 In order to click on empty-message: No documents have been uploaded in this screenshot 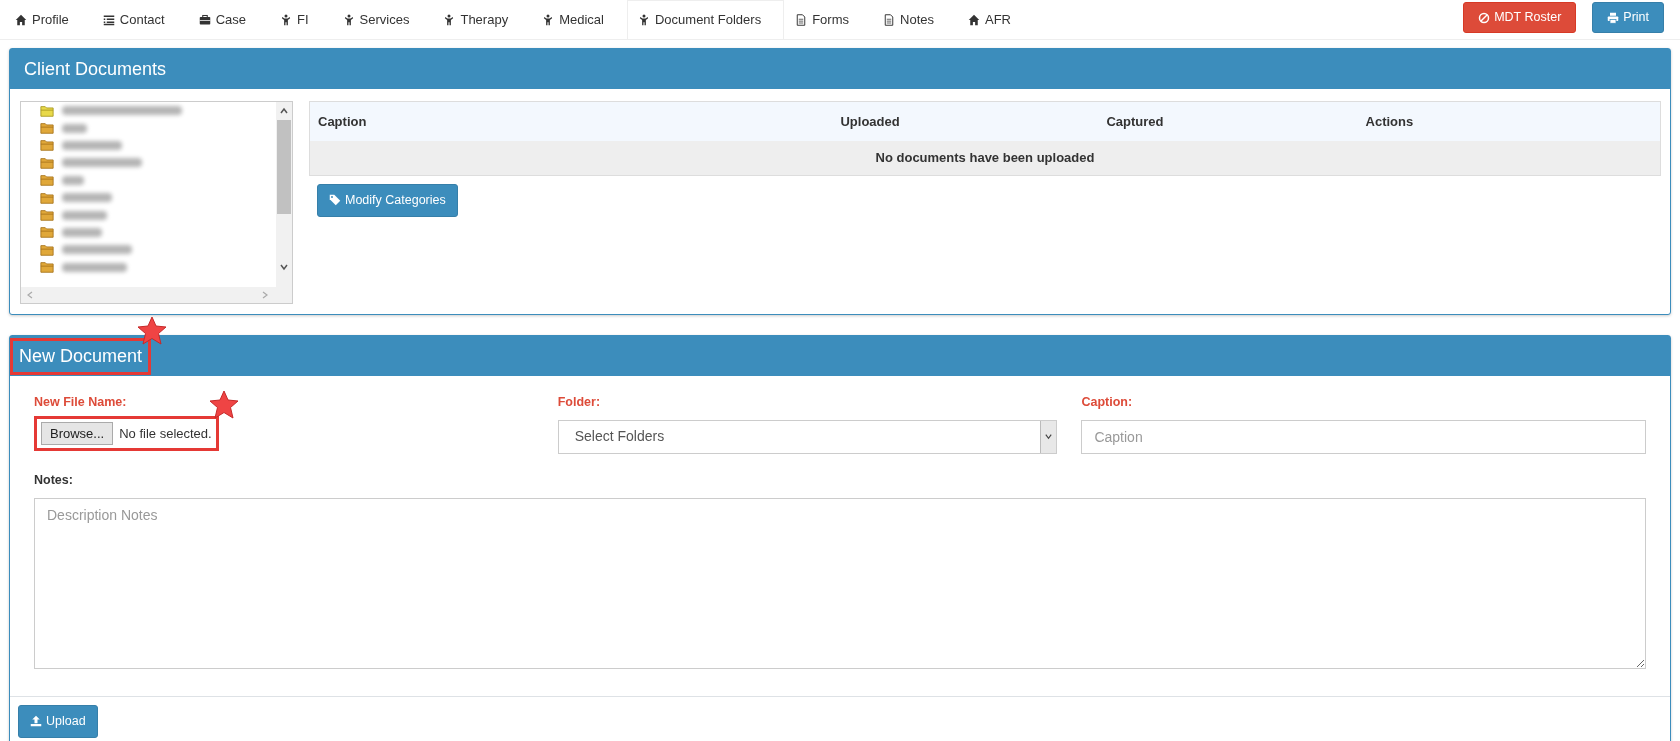, I will do `click(985, 158)`.